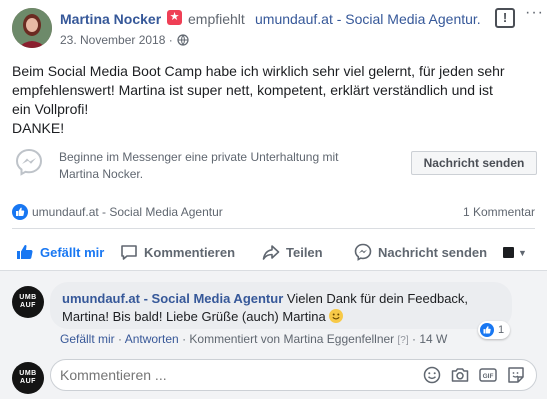 Image resolution: width=547 pixels, height=399 pixels. What do you see at coordinates (534, 13) in the screenshot?
I see `more-options-icon: ···` at bounding box center [534, 13].